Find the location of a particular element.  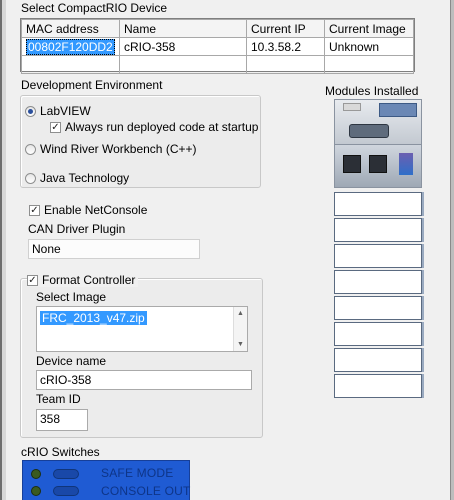

checkbox-format-controller: ✓ Format Controller is located at coordinates (83, 280).